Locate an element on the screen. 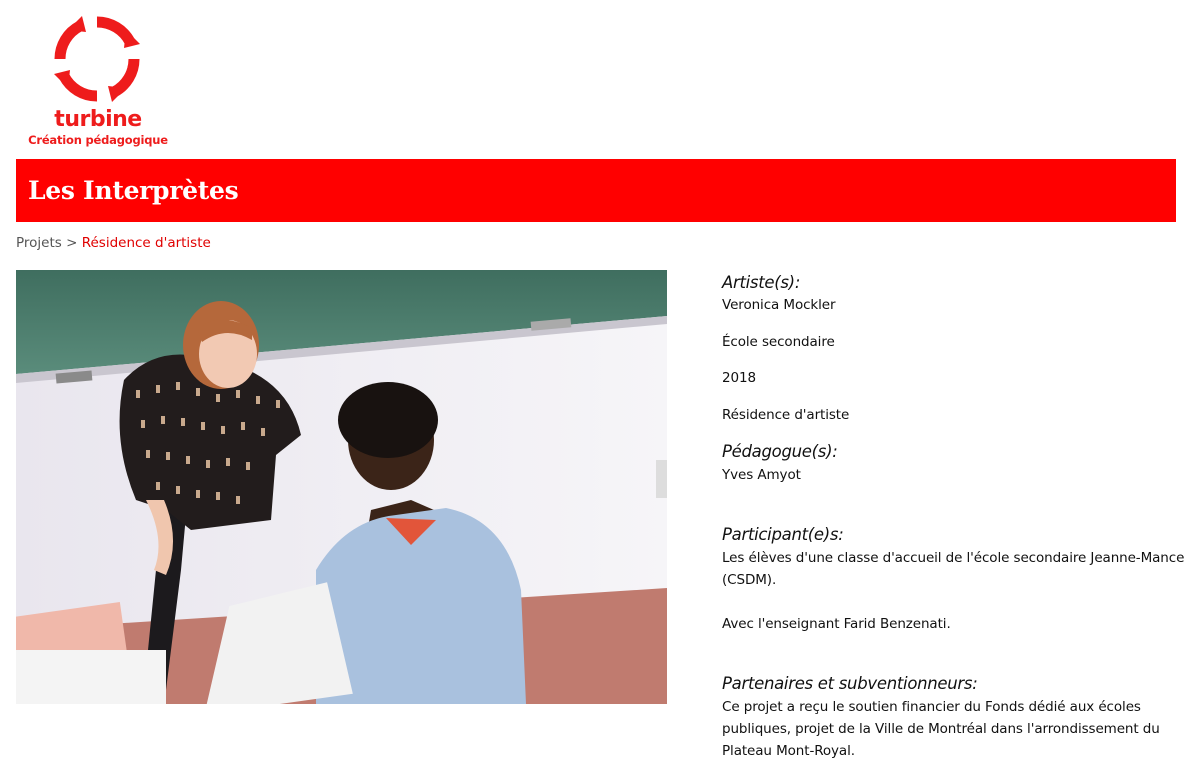 This screenshot has height=774, width=1190. project-year: 2018 is located at coordinates (739, 378).